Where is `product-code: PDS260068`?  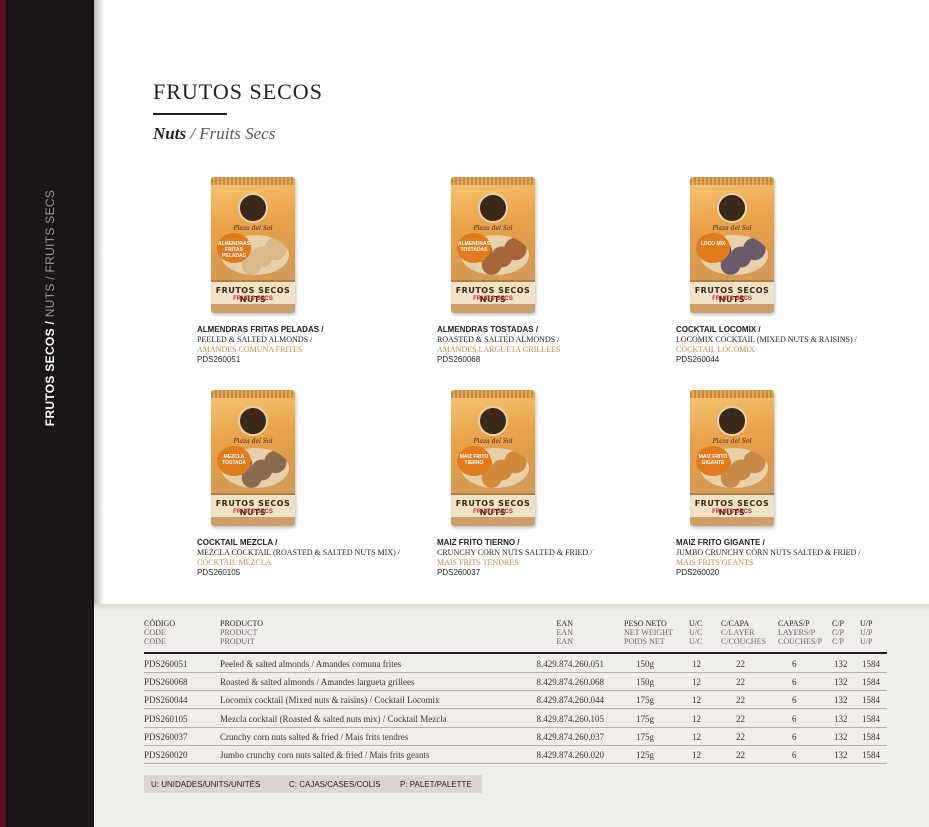 product-code: PDS260068 is located at coordinates (459, 359).